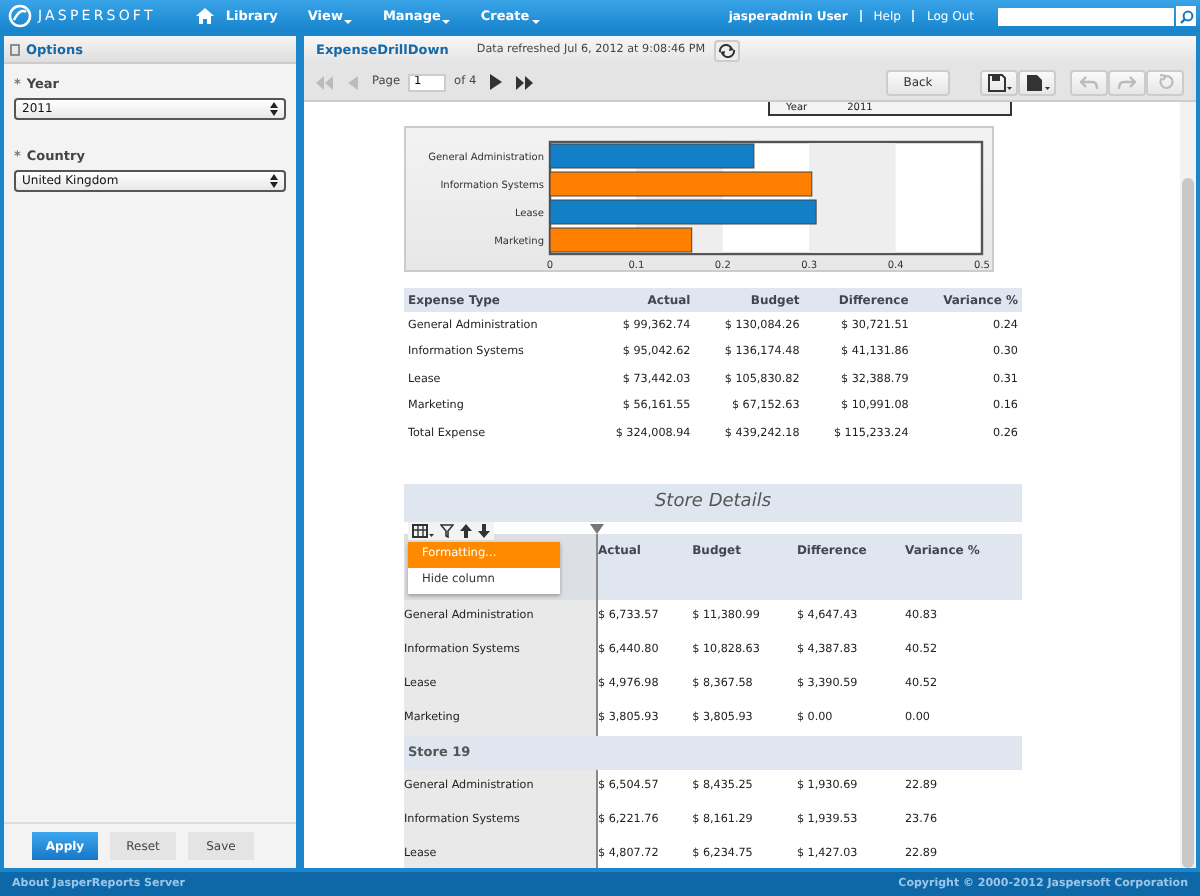 The image size is (1200, 896). I want to click on search-field, so click(1086, 16).